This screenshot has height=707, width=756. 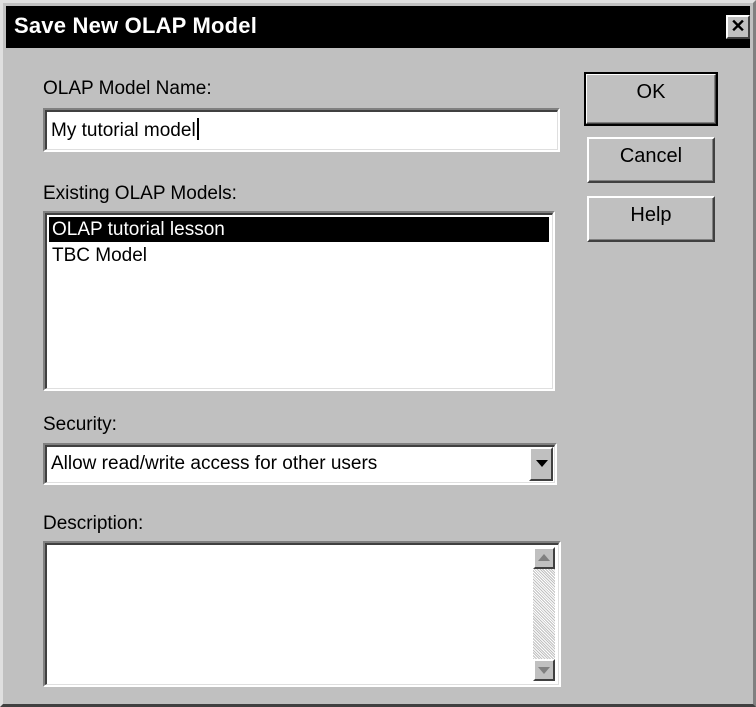 I want to click on model-name-label: OLAP Model Name:, so click(x=127, y=88).